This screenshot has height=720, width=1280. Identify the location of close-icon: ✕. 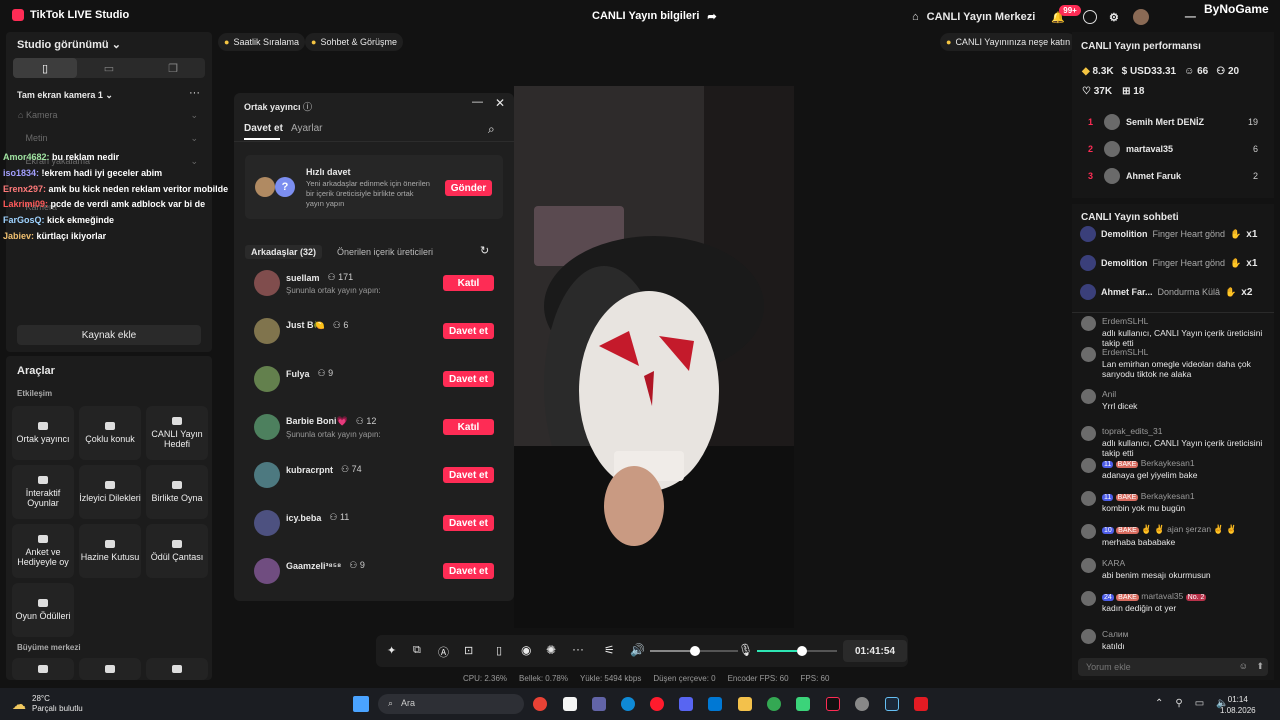
(500, 103).